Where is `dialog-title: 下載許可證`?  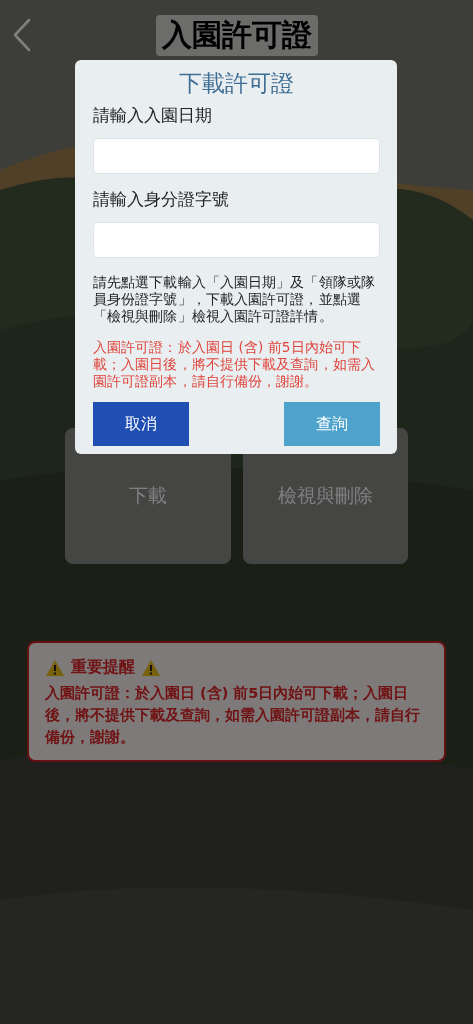 dialog-title: 下載許可證 is located at coordinates (236, 83).